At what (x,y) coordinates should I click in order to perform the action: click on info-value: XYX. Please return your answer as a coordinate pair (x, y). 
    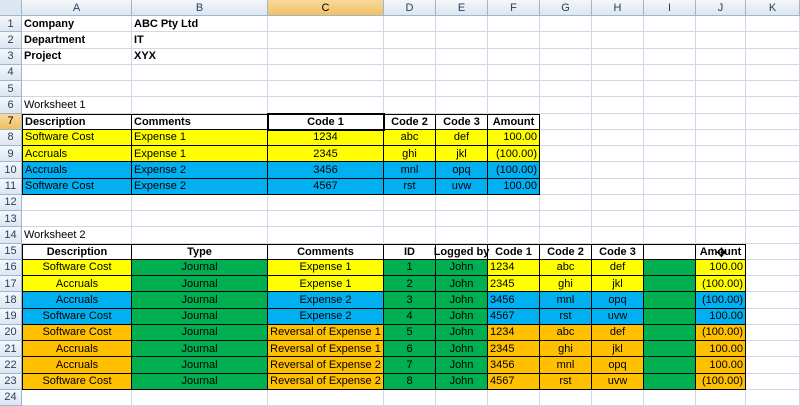
    Looking at the image, I should click on (200, 56).